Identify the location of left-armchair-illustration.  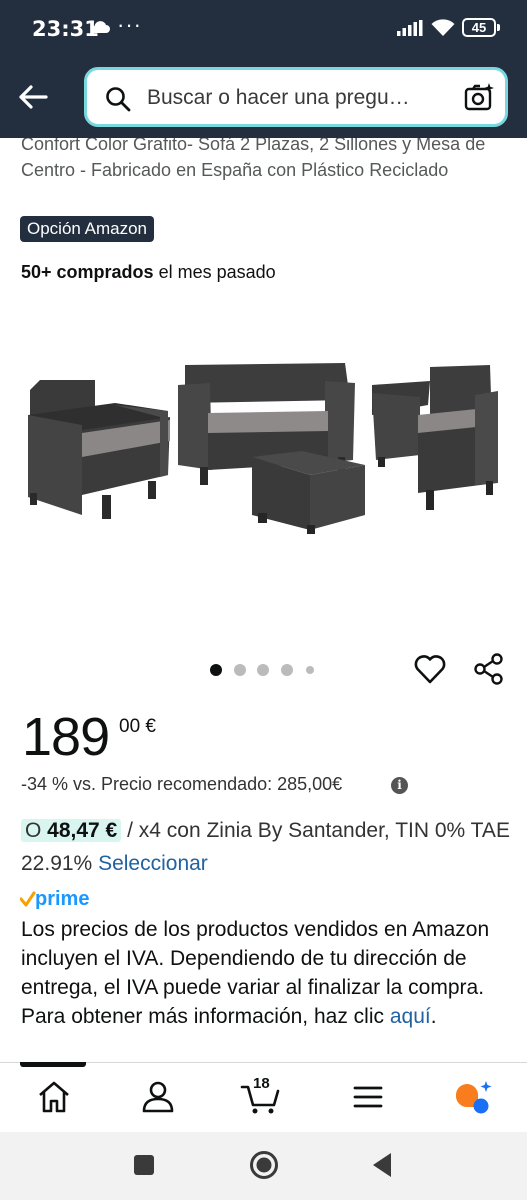
(99, 449).